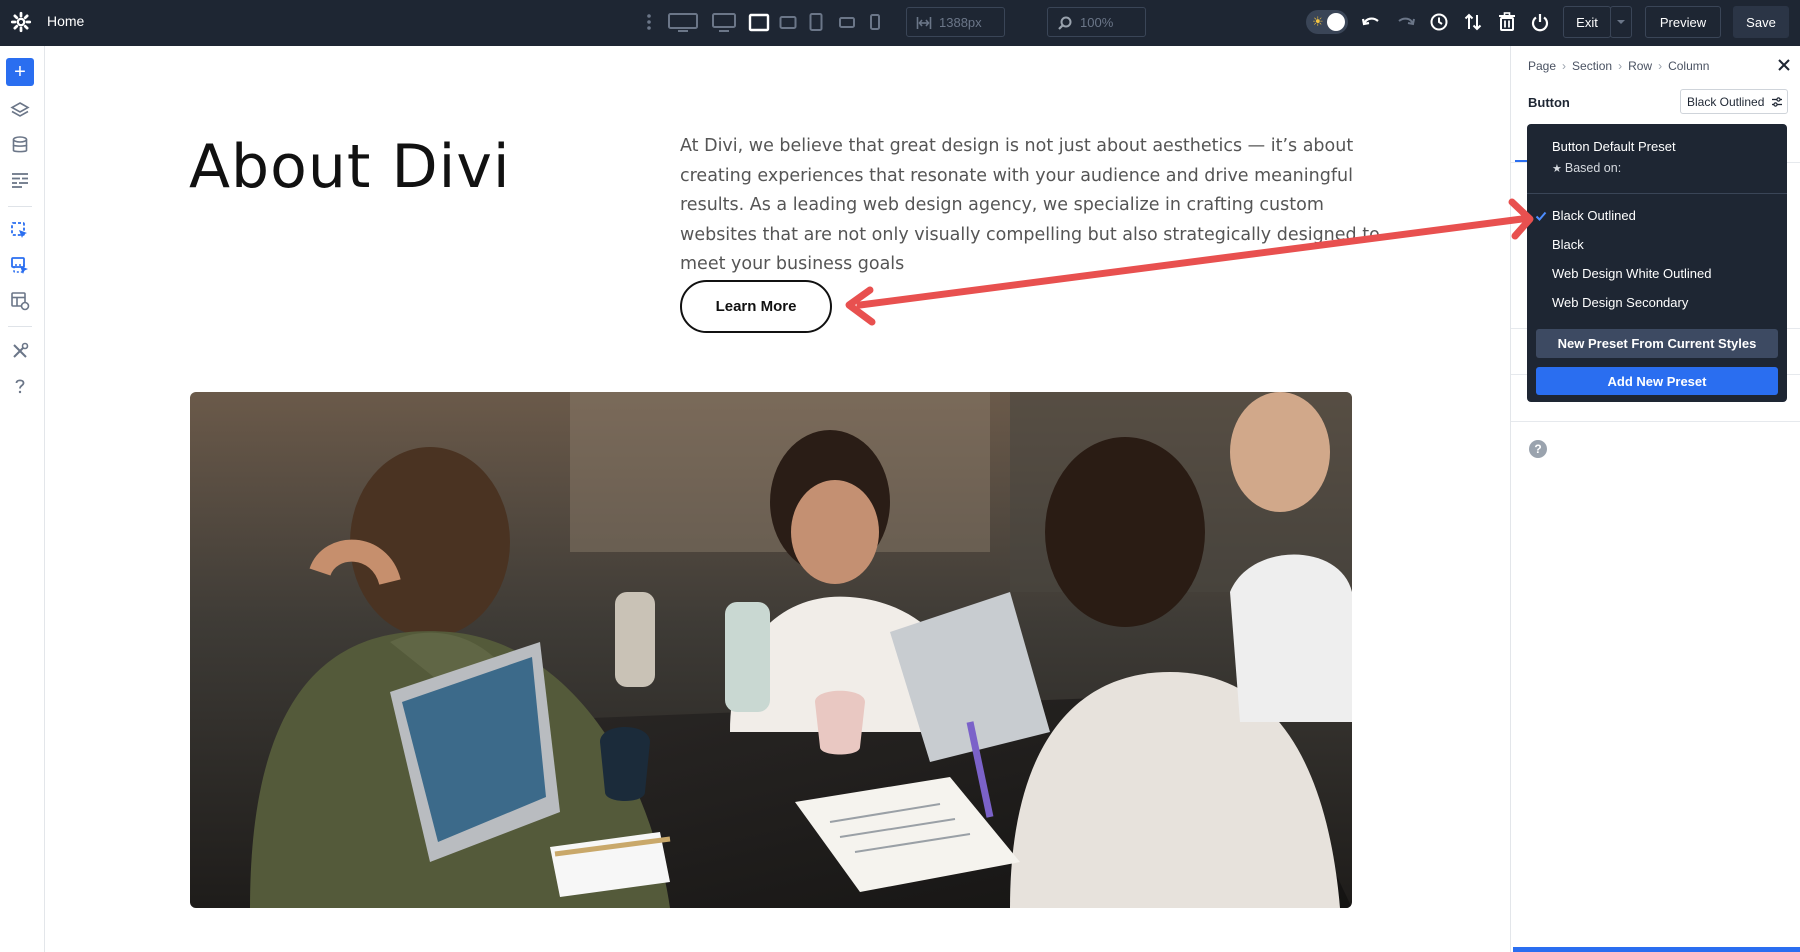  I want to click on chevron-down-icon, so click(1621, 22).